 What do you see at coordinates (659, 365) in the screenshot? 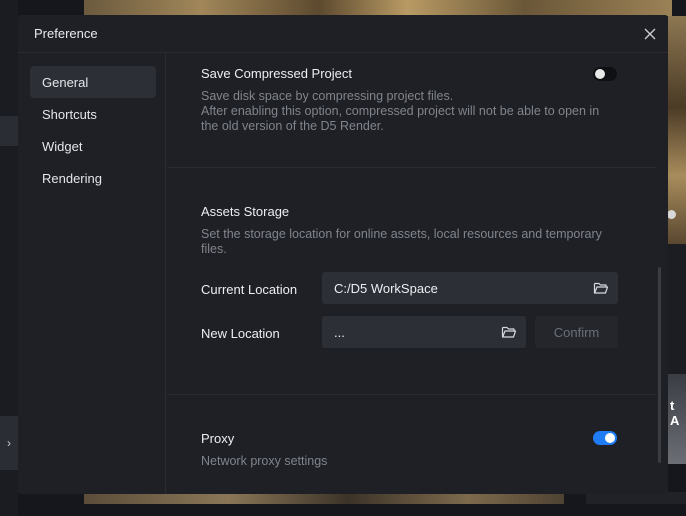
I see `settings-scrollbar` at bounding box center [659, 365].